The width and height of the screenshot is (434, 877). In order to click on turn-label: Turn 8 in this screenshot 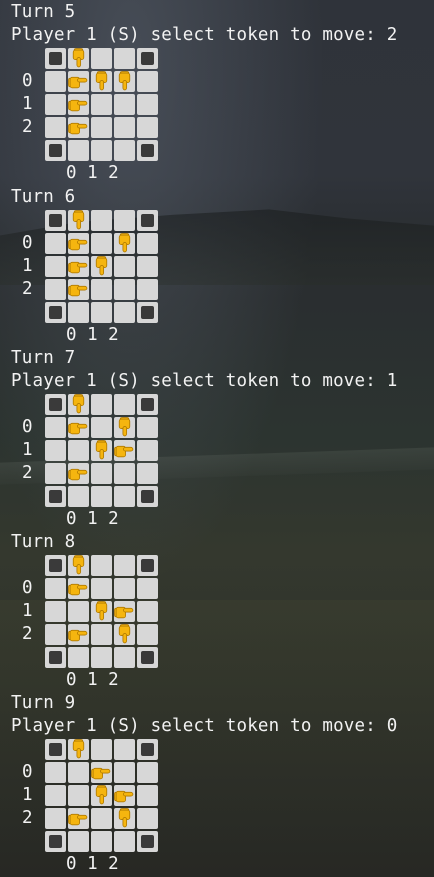, I will do `click(43, 542)`.